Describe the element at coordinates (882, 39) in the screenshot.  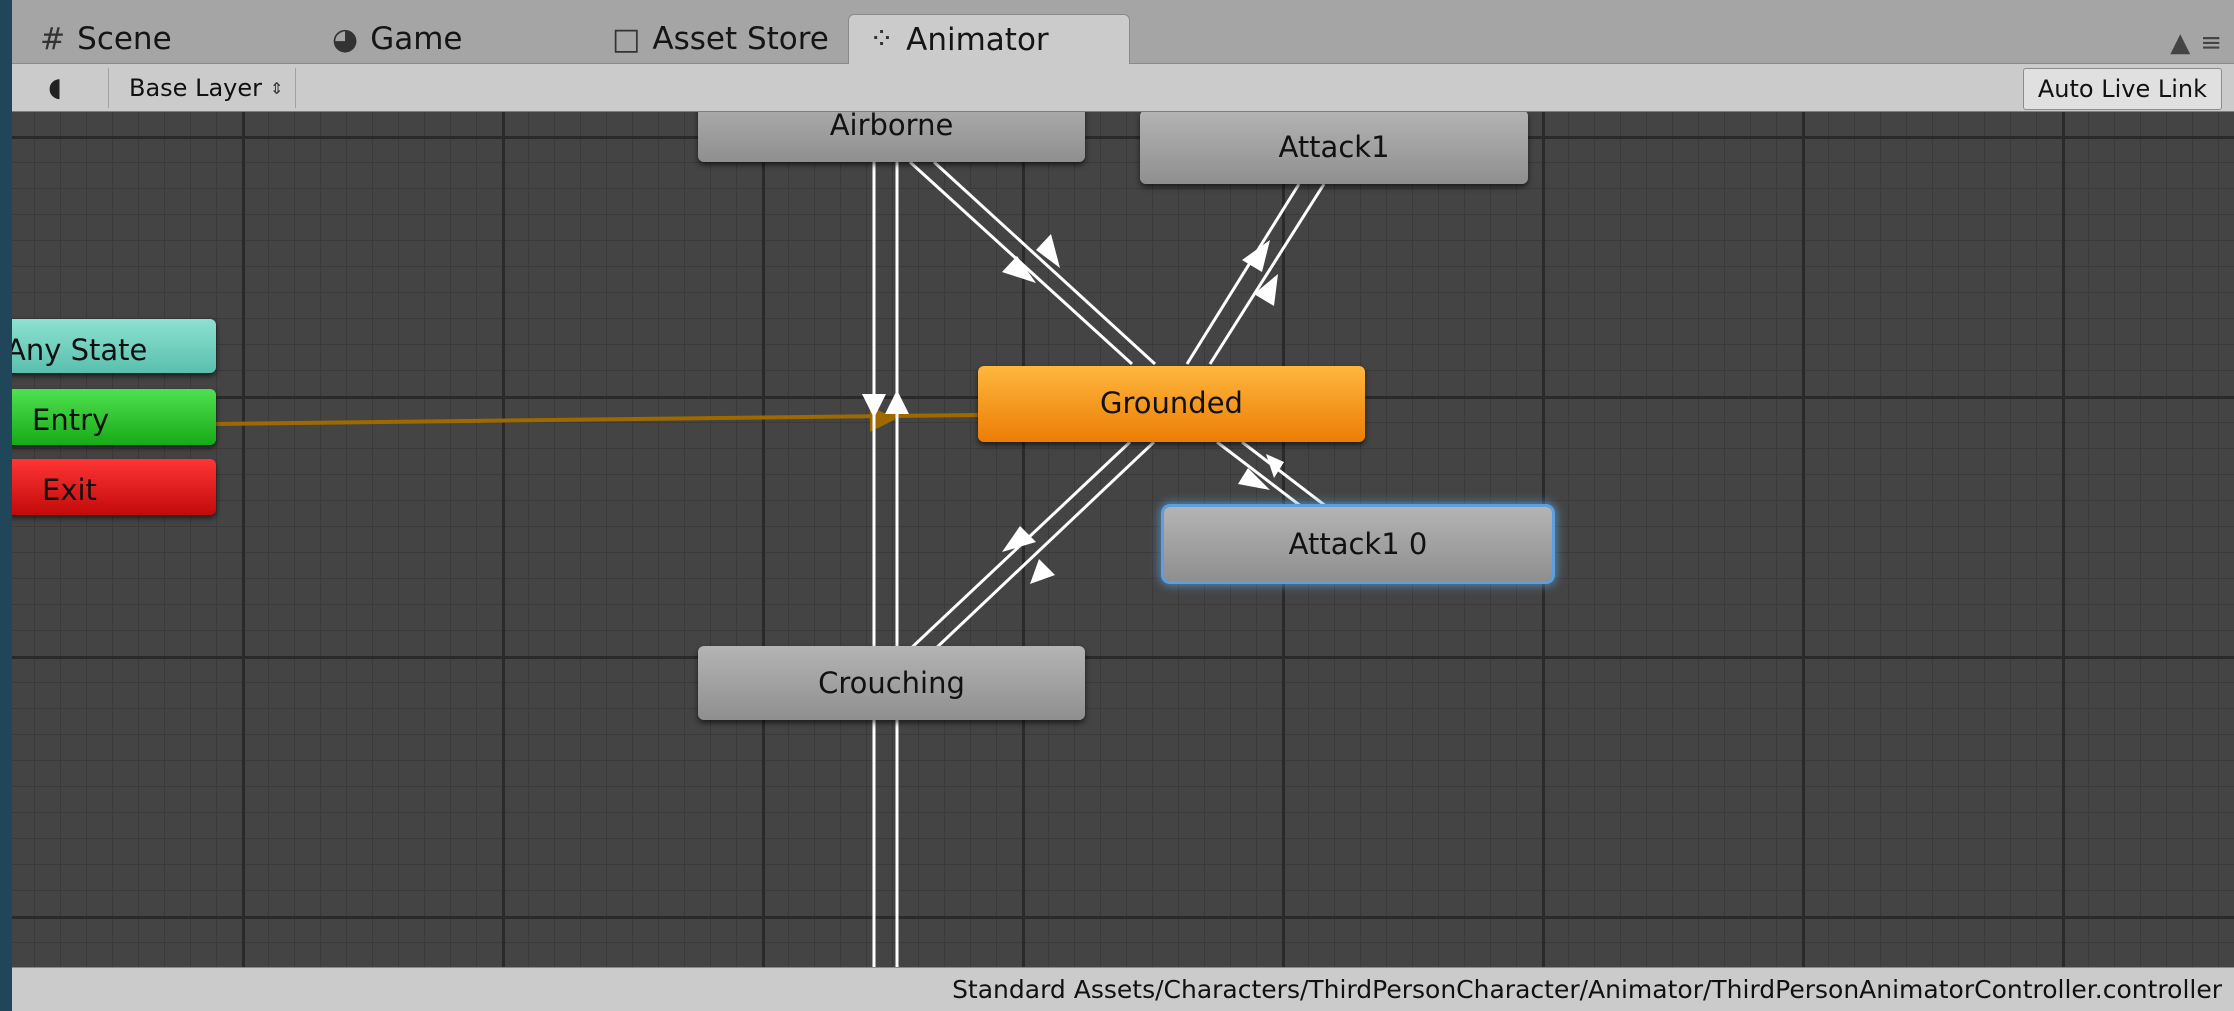
I see `animator-icon: ⁘` at that location.